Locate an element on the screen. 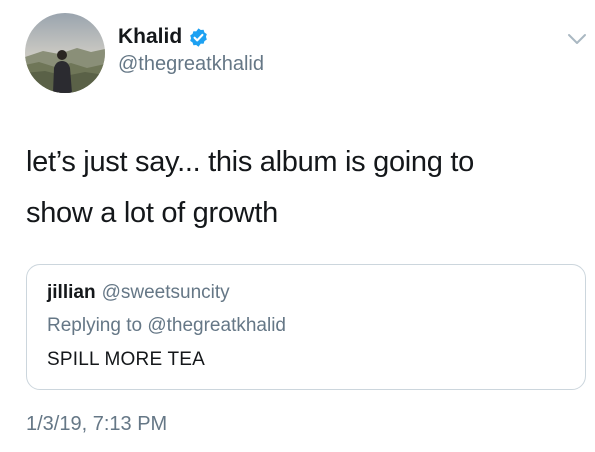 This screenshot has height=452, width=595. verified-badge-icon is located at coordinates (198, 37).